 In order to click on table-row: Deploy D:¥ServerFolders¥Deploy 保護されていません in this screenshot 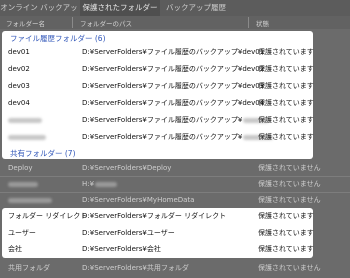, I will do `click(175, 168)`.